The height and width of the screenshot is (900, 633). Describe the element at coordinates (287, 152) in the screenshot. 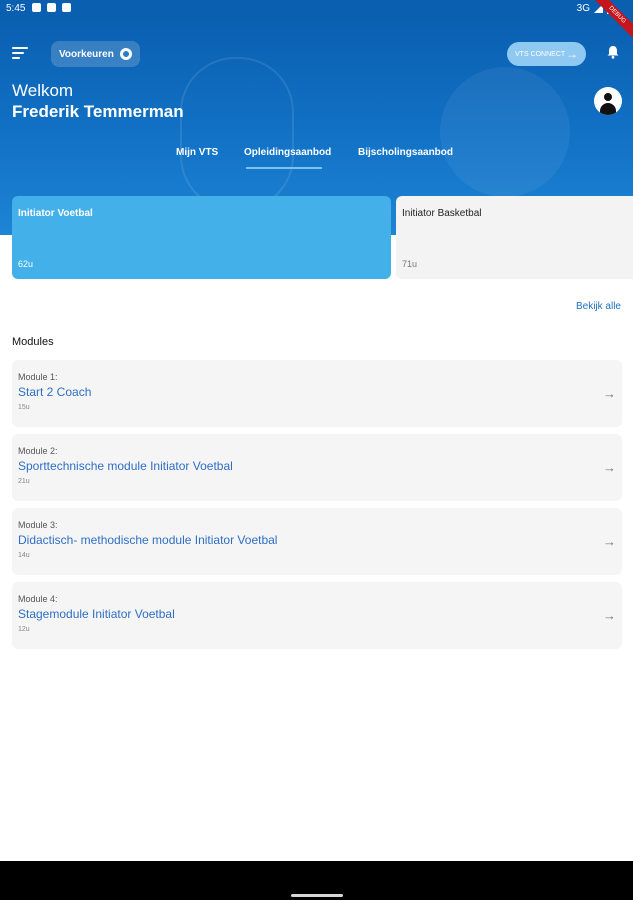

I see `tab-opleidingsaanbod: Opleidingsaanbod` at that location.